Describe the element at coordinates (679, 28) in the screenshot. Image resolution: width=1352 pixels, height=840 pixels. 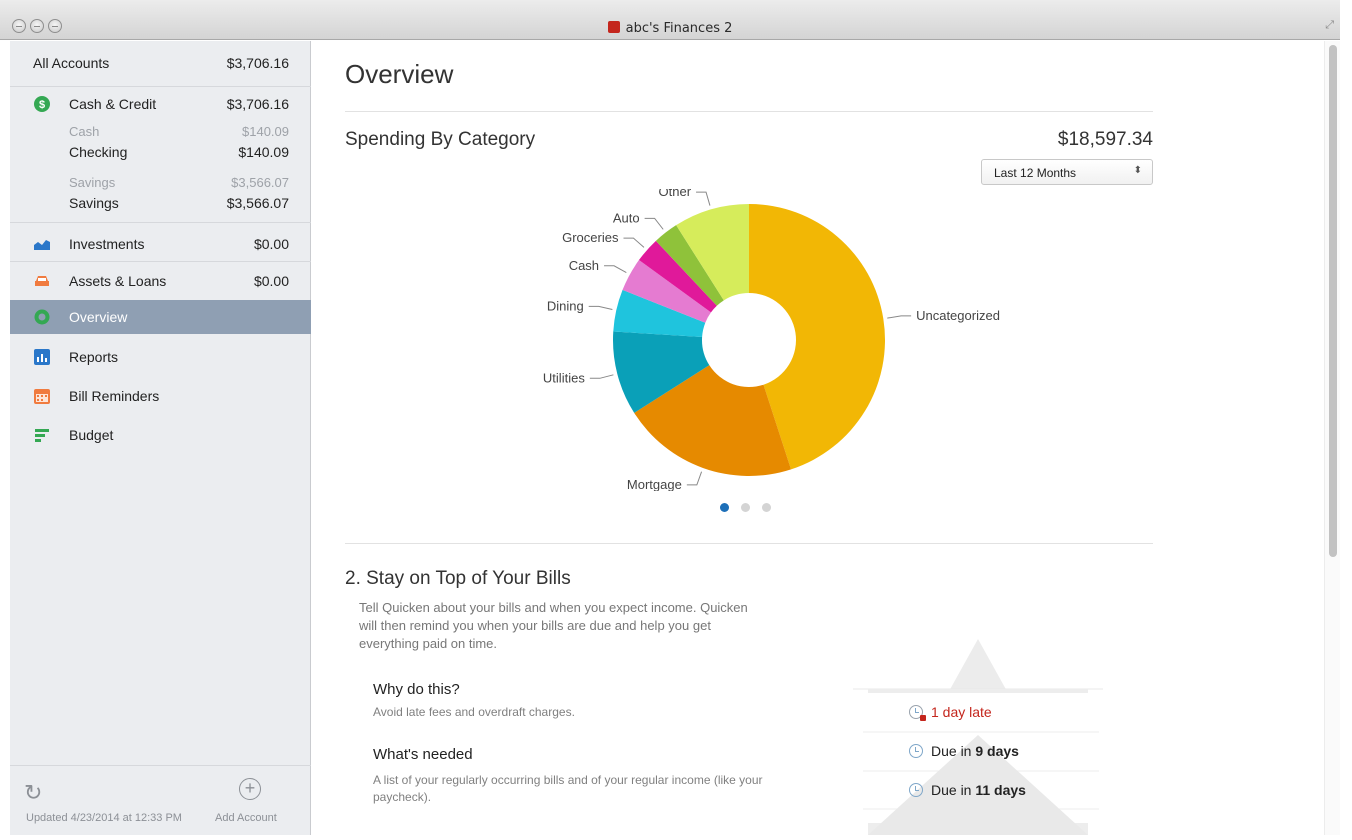
I see `window-title-text: abc's Finances 2` at that location.